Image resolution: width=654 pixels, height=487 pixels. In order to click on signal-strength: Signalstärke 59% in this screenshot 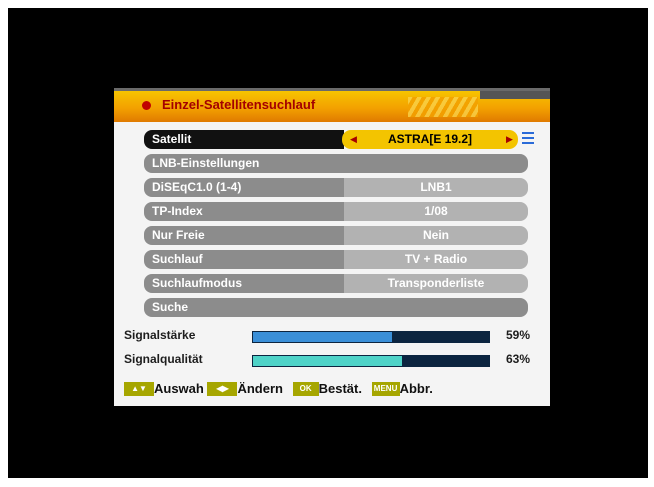, I will do `click(334, 336)`.